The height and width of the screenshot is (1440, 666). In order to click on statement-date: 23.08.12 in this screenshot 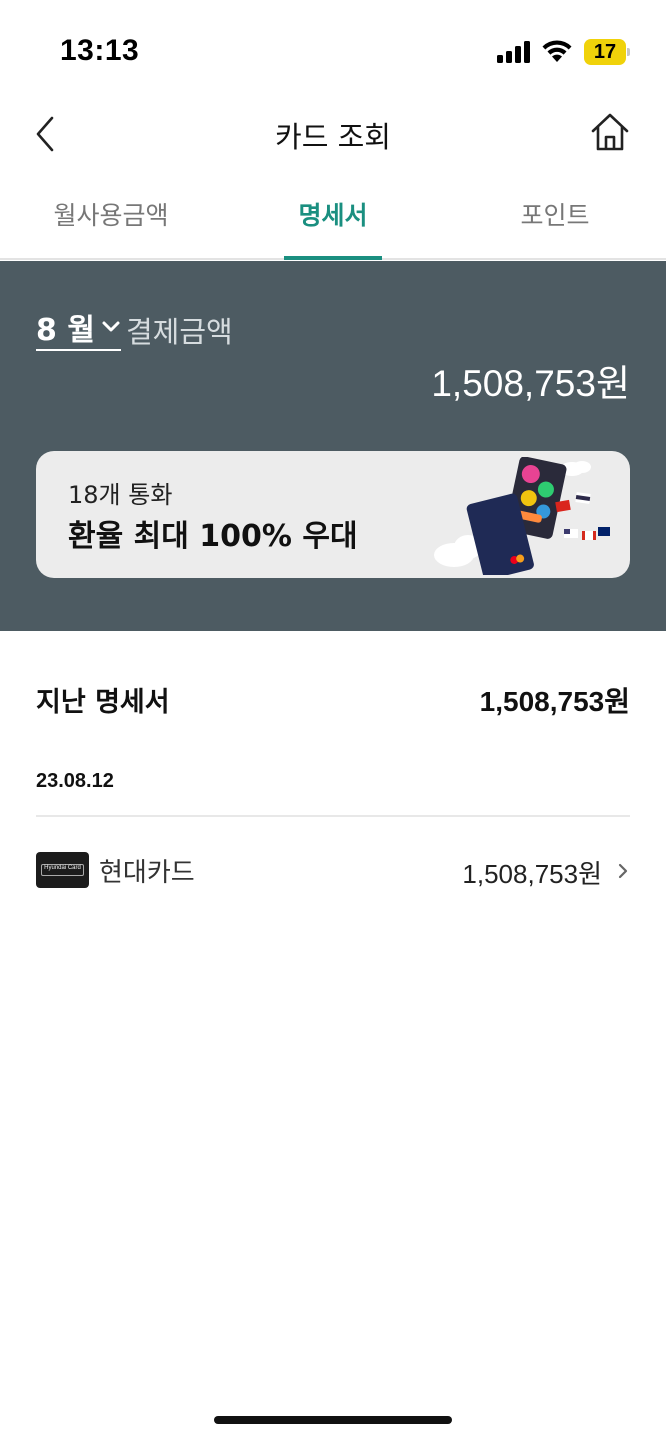, I will do `click(75, 781)`.